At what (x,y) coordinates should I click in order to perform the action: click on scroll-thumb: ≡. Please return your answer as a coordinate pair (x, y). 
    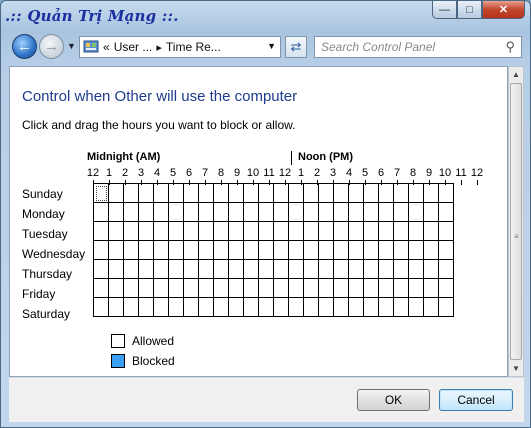
    Looking at the image, I should click on (516, 221).